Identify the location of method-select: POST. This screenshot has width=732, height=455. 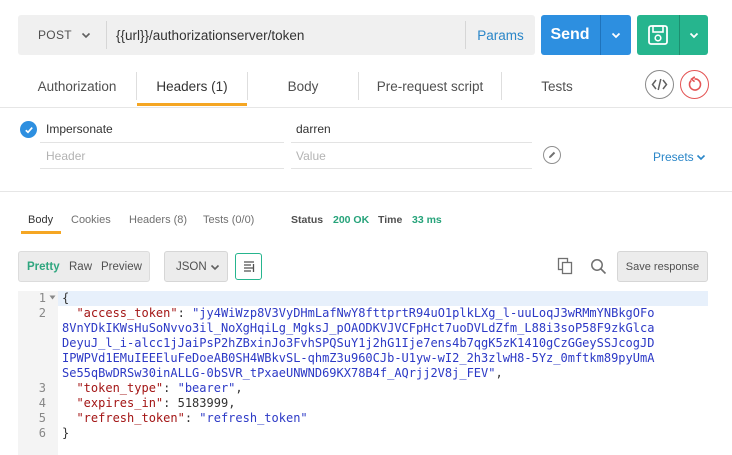
(62, 35).